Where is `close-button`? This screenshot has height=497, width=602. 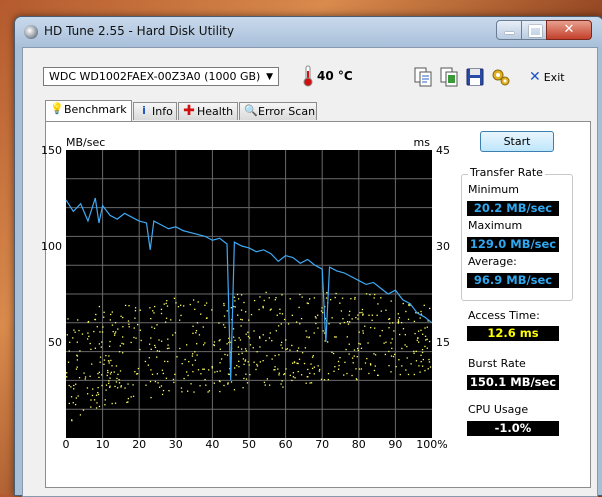 close-button is located at coordinates (569, 30).